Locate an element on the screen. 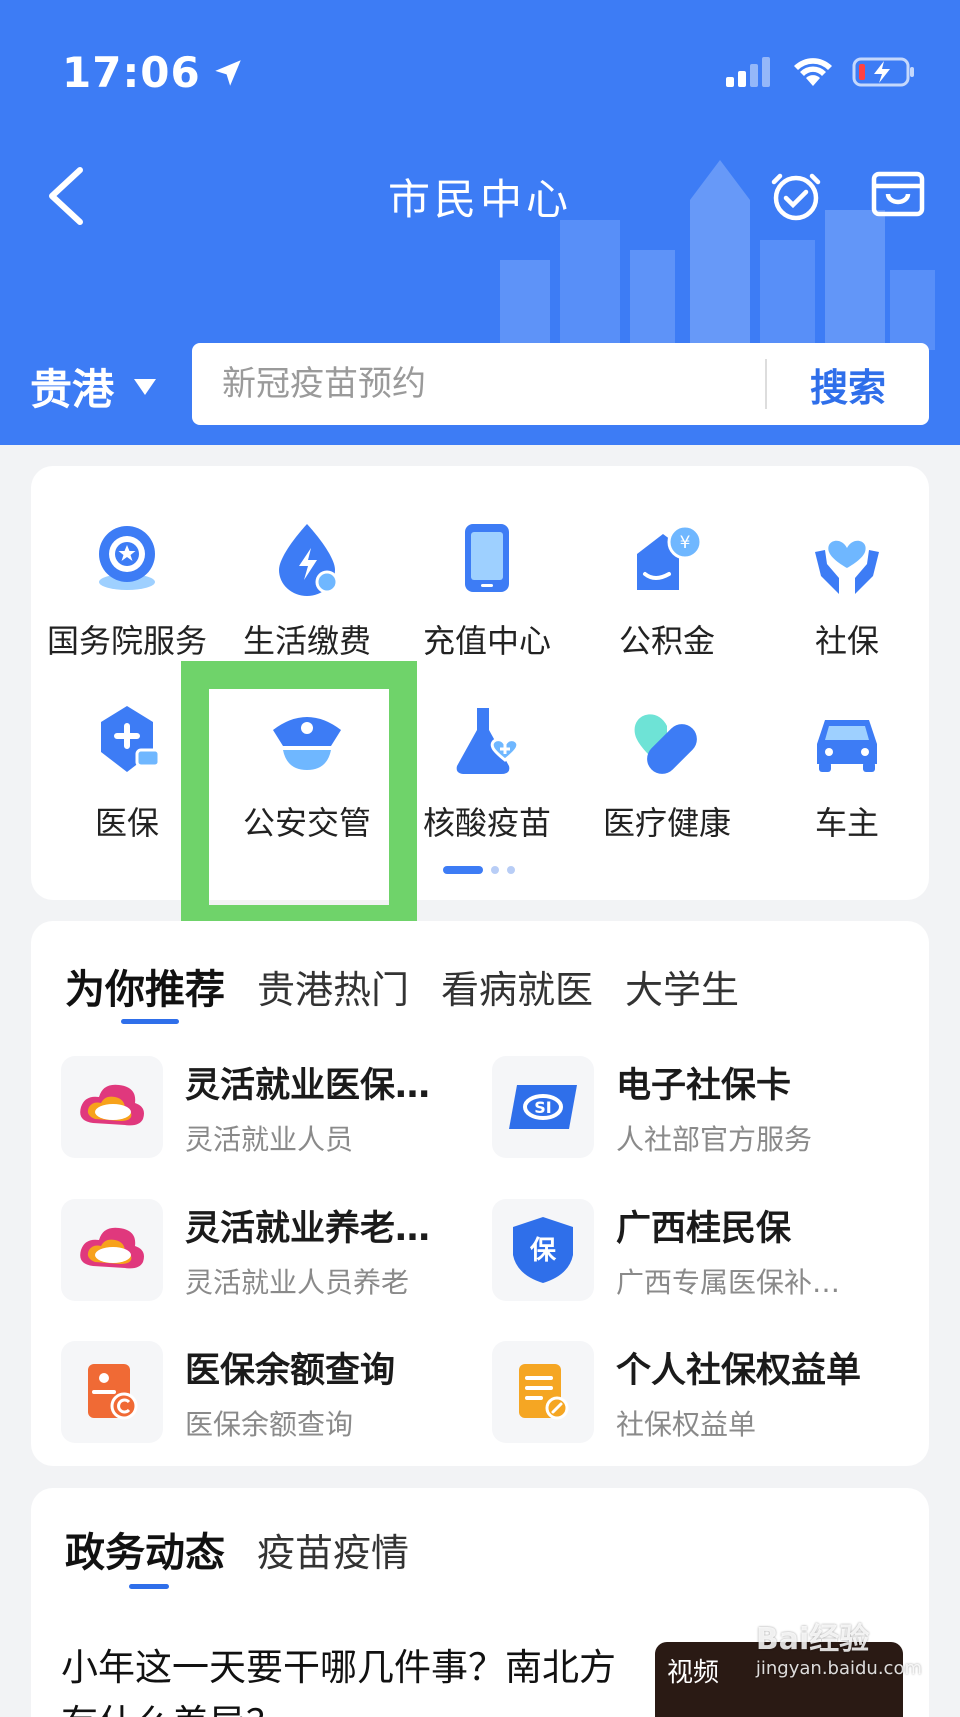 The image size is (960, 1717). news-tabs: 政务动态 疫苗疫情 is located at coordinates (237, 1549).